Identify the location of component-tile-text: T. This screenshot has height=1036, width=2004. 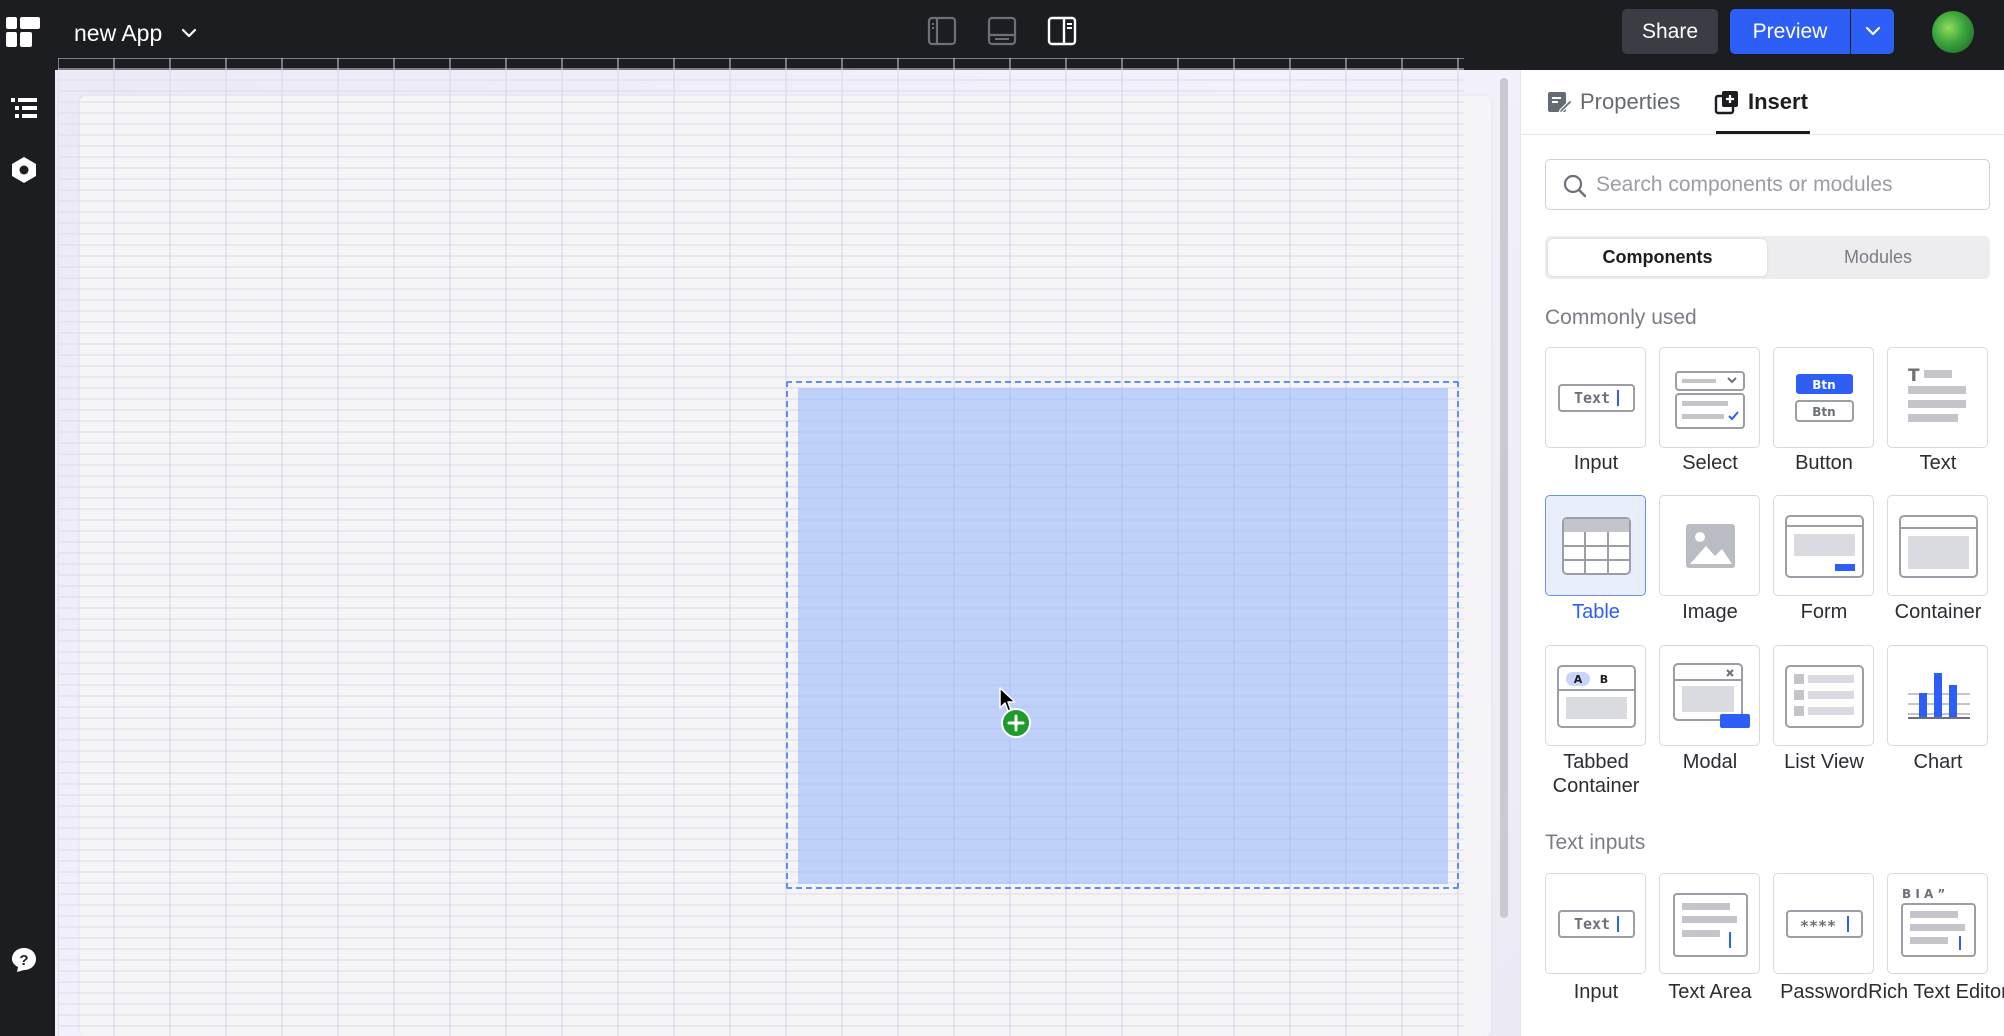
(1937, 397).